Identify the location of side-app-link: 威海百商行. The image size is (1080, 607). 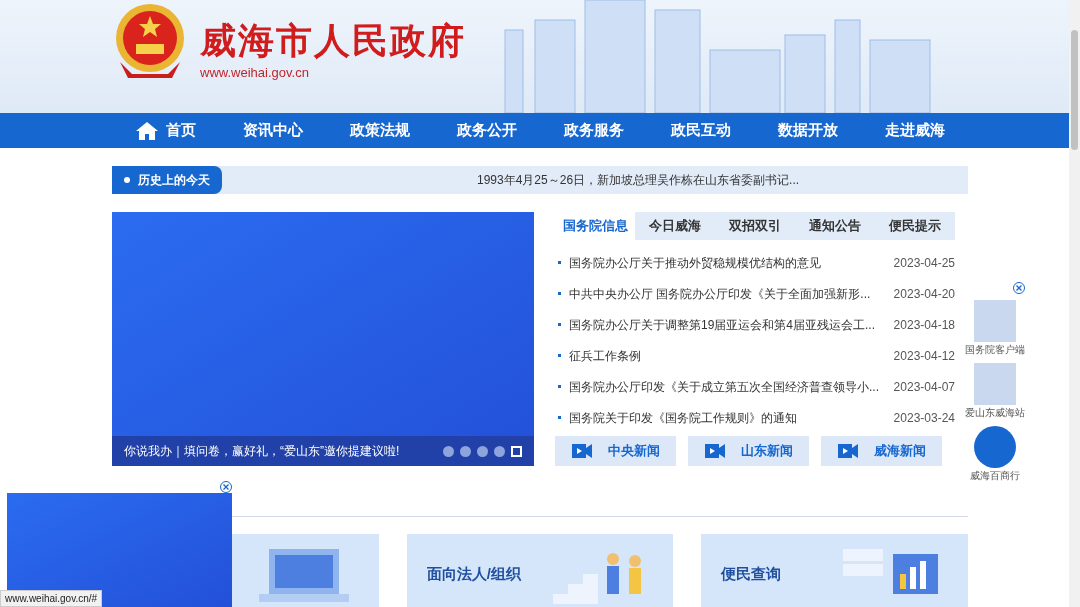
(995, 454).